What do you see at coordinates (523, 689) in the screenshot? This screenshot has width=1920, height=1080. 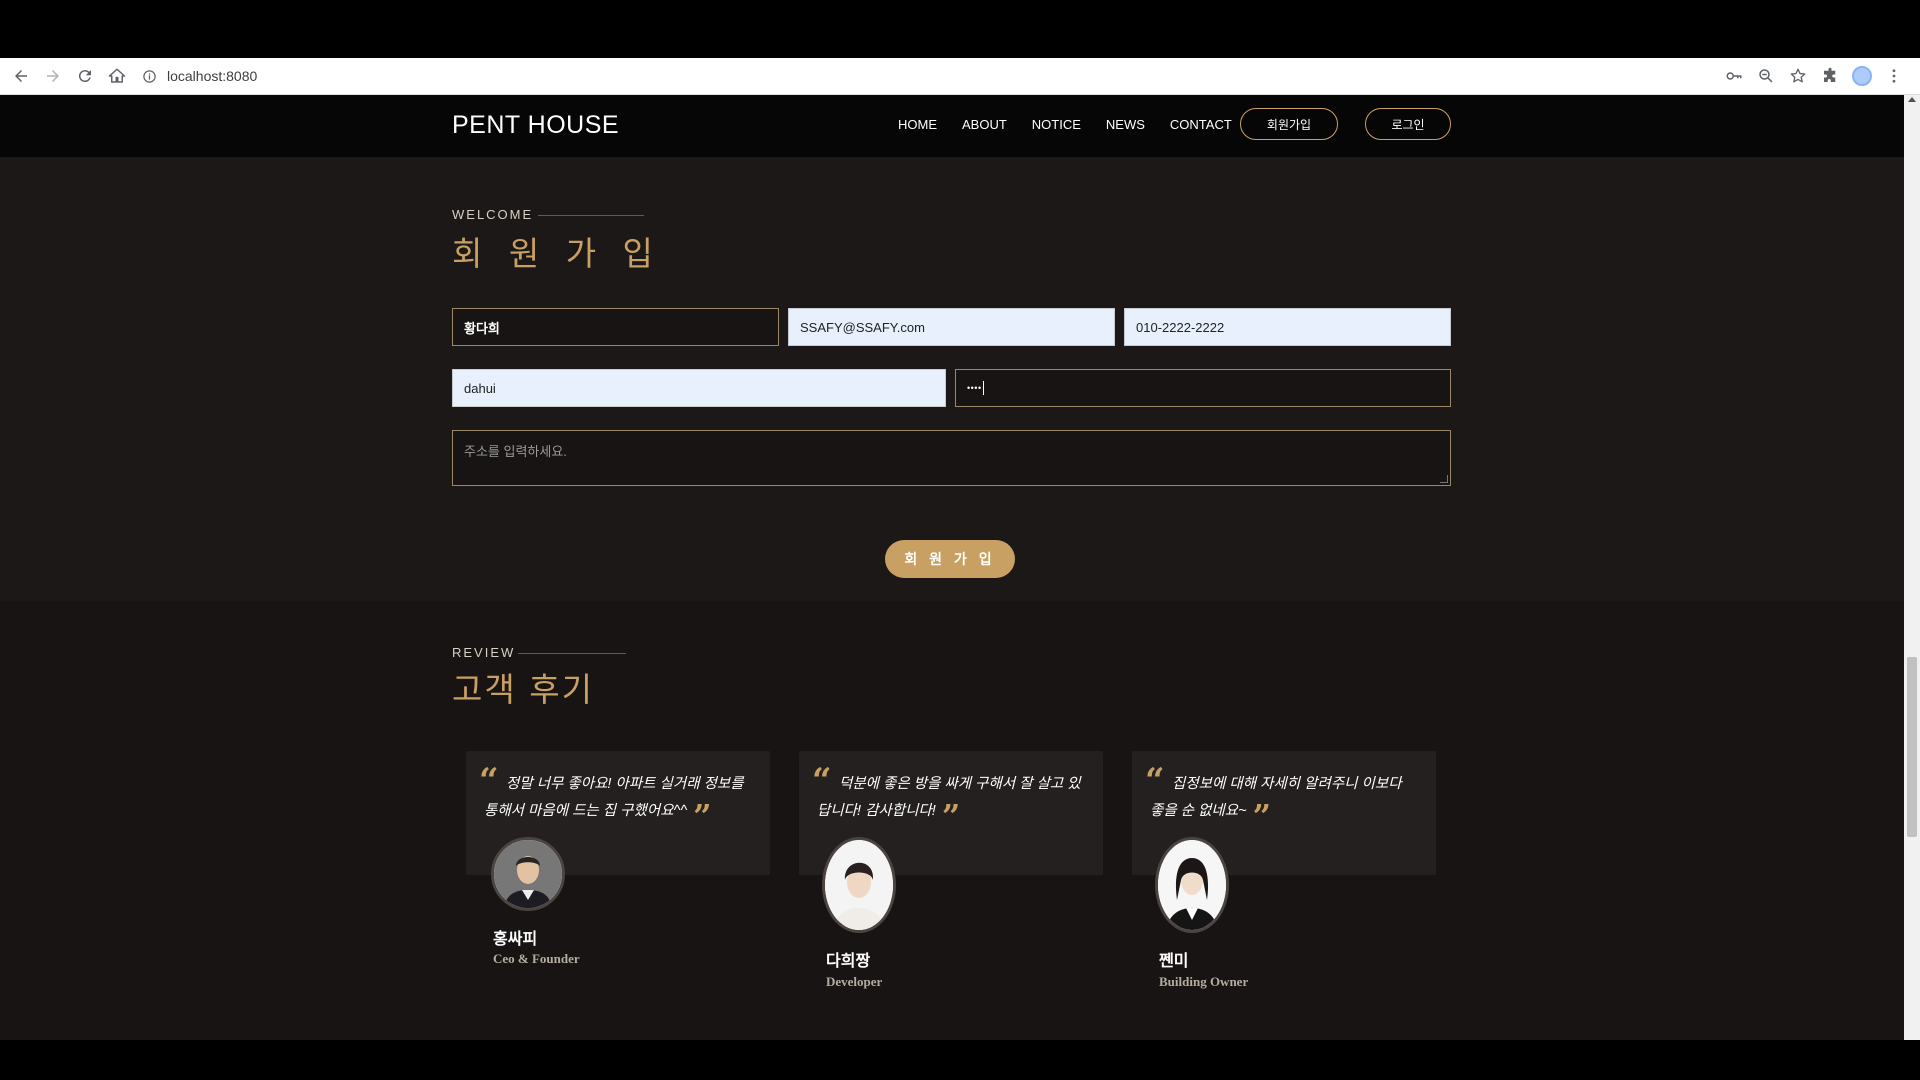 I see `review-title: 고객 후기` at bounding box center [523, 689].